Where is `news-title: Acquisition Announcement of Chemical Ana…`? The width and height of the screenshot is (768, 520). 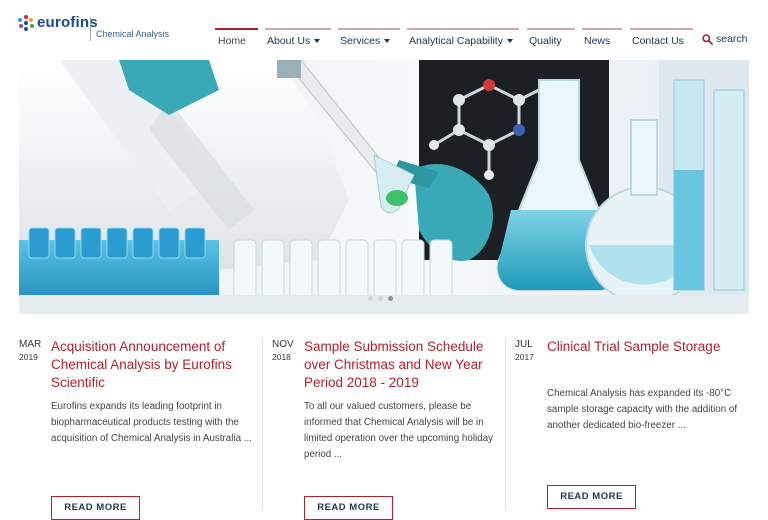 news-title: Acquisition Announcement of Chemical Ana… is located at coordinates (151, 365).